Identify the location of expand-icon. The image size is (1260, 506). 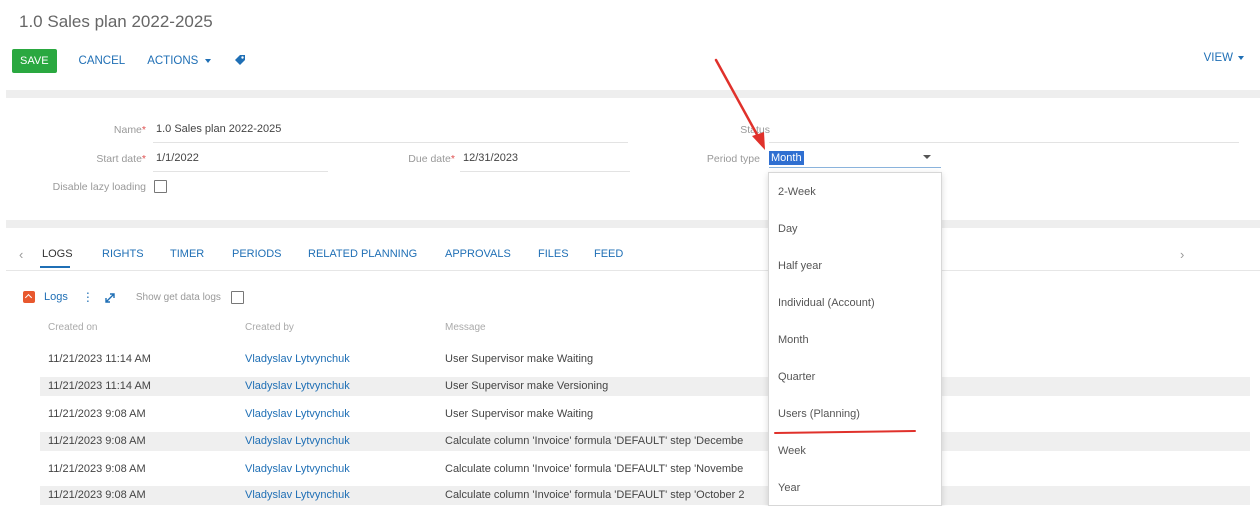
(110, 297).